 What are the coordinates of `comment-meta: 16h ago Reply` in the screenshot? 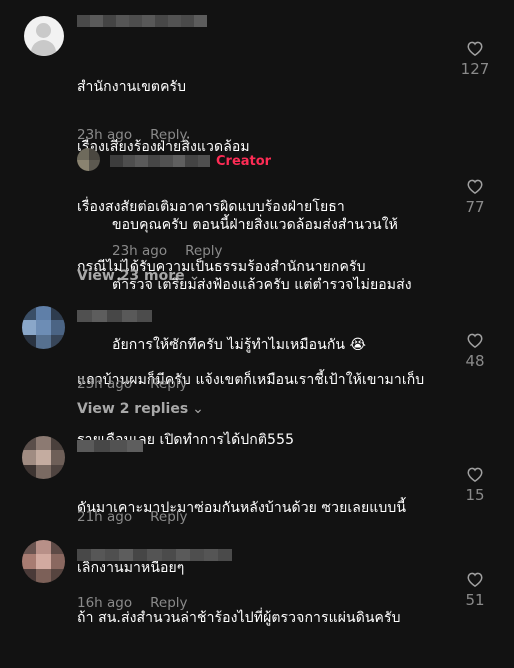 It's located at (132, 603).